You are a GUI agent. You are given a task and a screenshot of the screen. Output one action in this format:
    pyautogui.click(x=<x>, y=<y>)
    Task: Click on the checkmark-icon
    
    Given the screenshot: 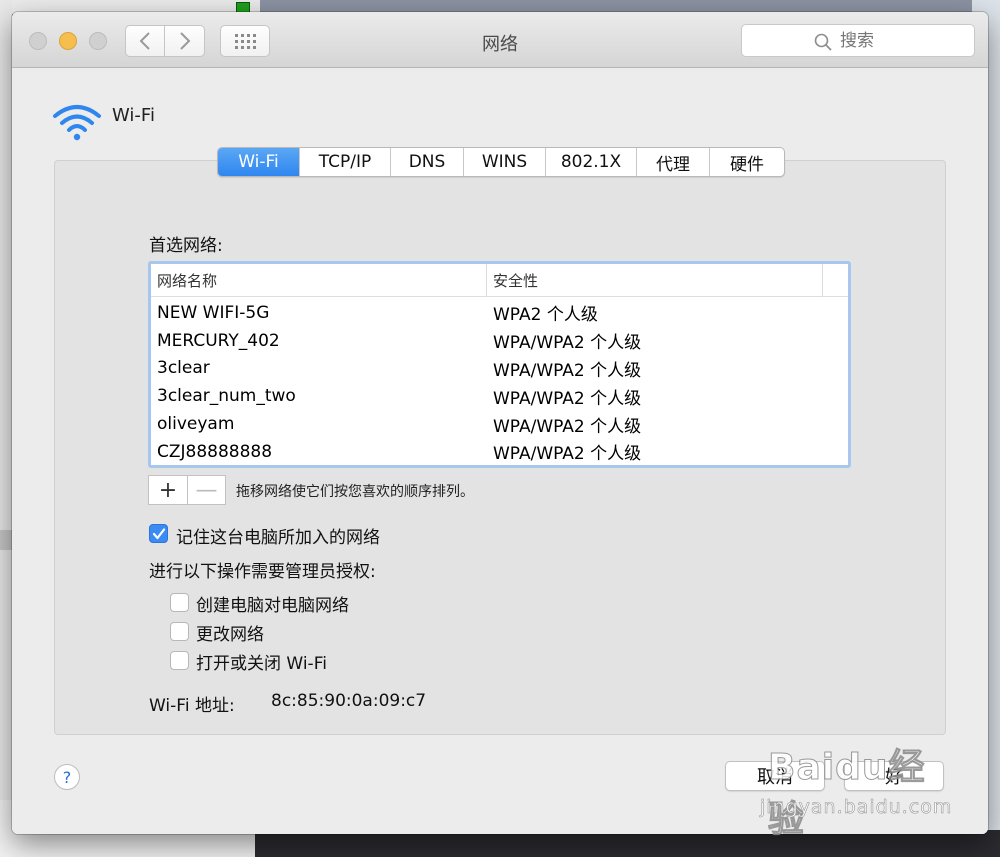 What is the action you would take?
    pyautogui.click(x=159, y=534)
    